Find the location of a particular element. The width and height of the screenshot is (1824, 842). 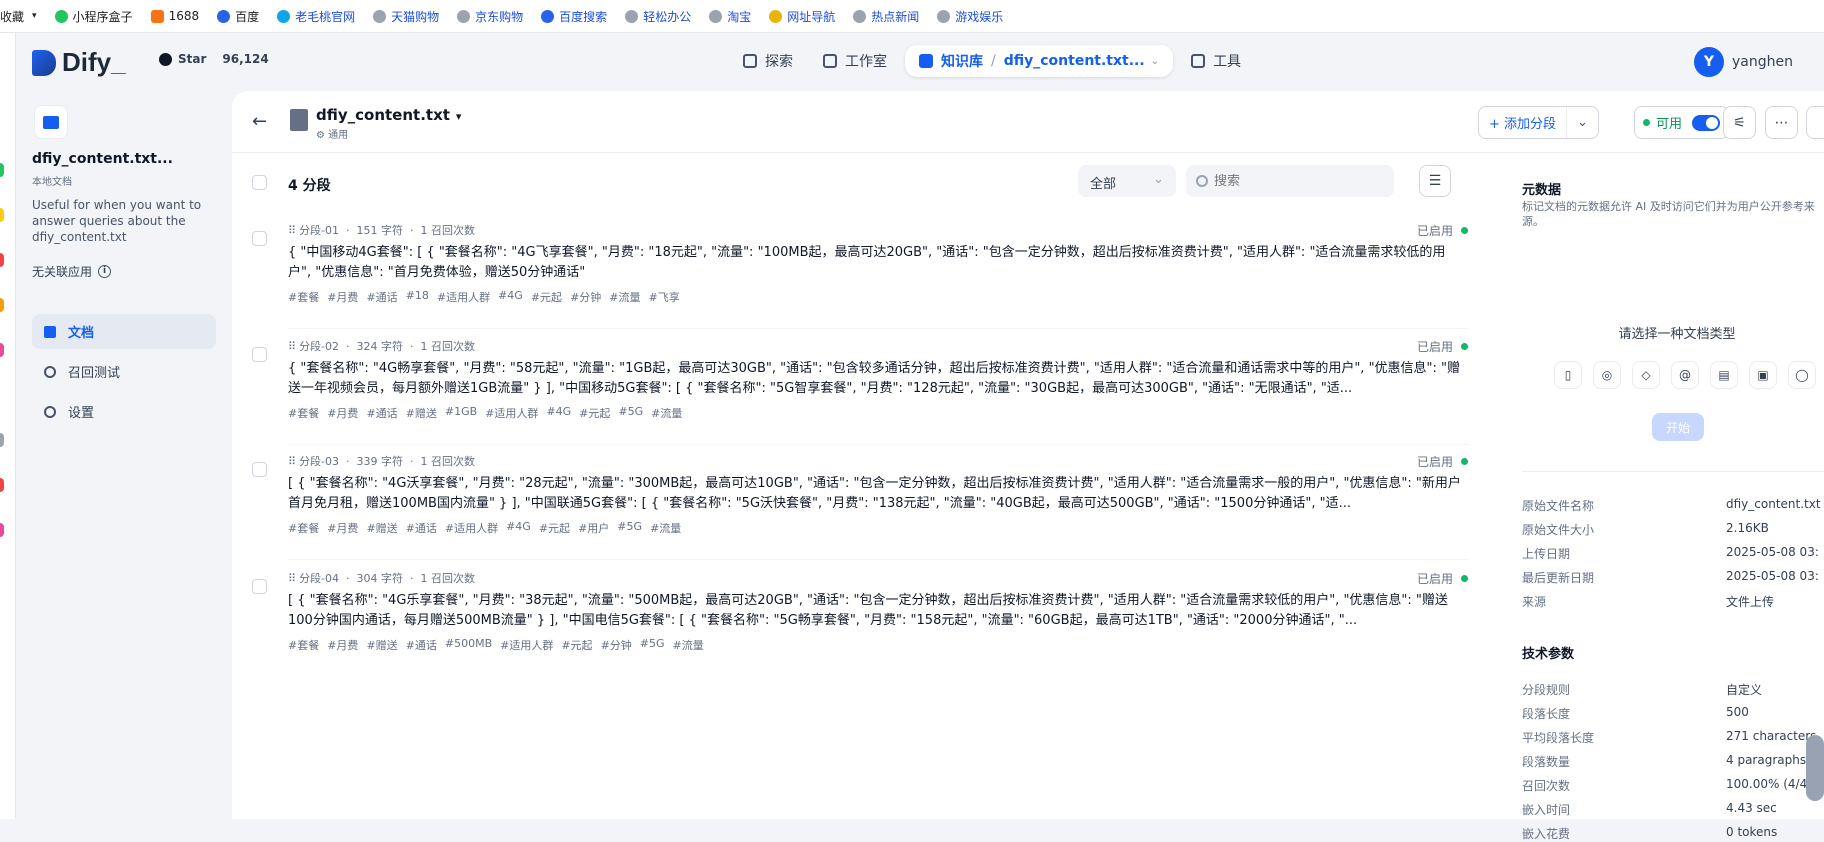

bookmark-item: 热点新闻 is located at coordinates (886, 16).